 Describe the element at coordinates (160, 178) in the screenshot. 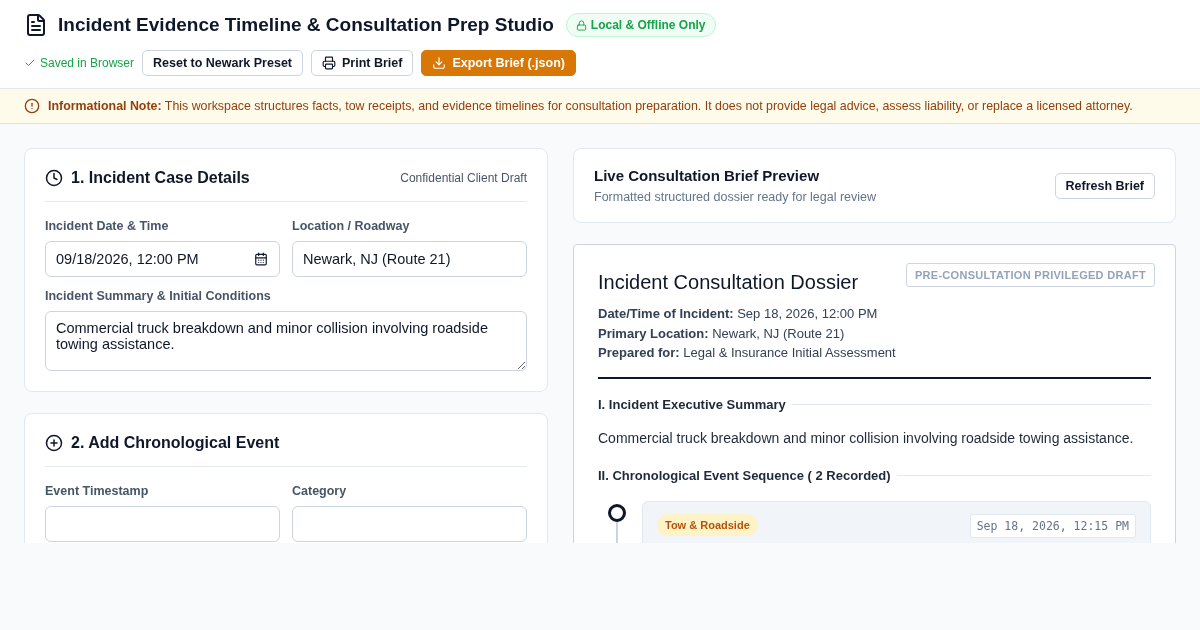

I see `card-title: 1. Incident Case Details` at that location.